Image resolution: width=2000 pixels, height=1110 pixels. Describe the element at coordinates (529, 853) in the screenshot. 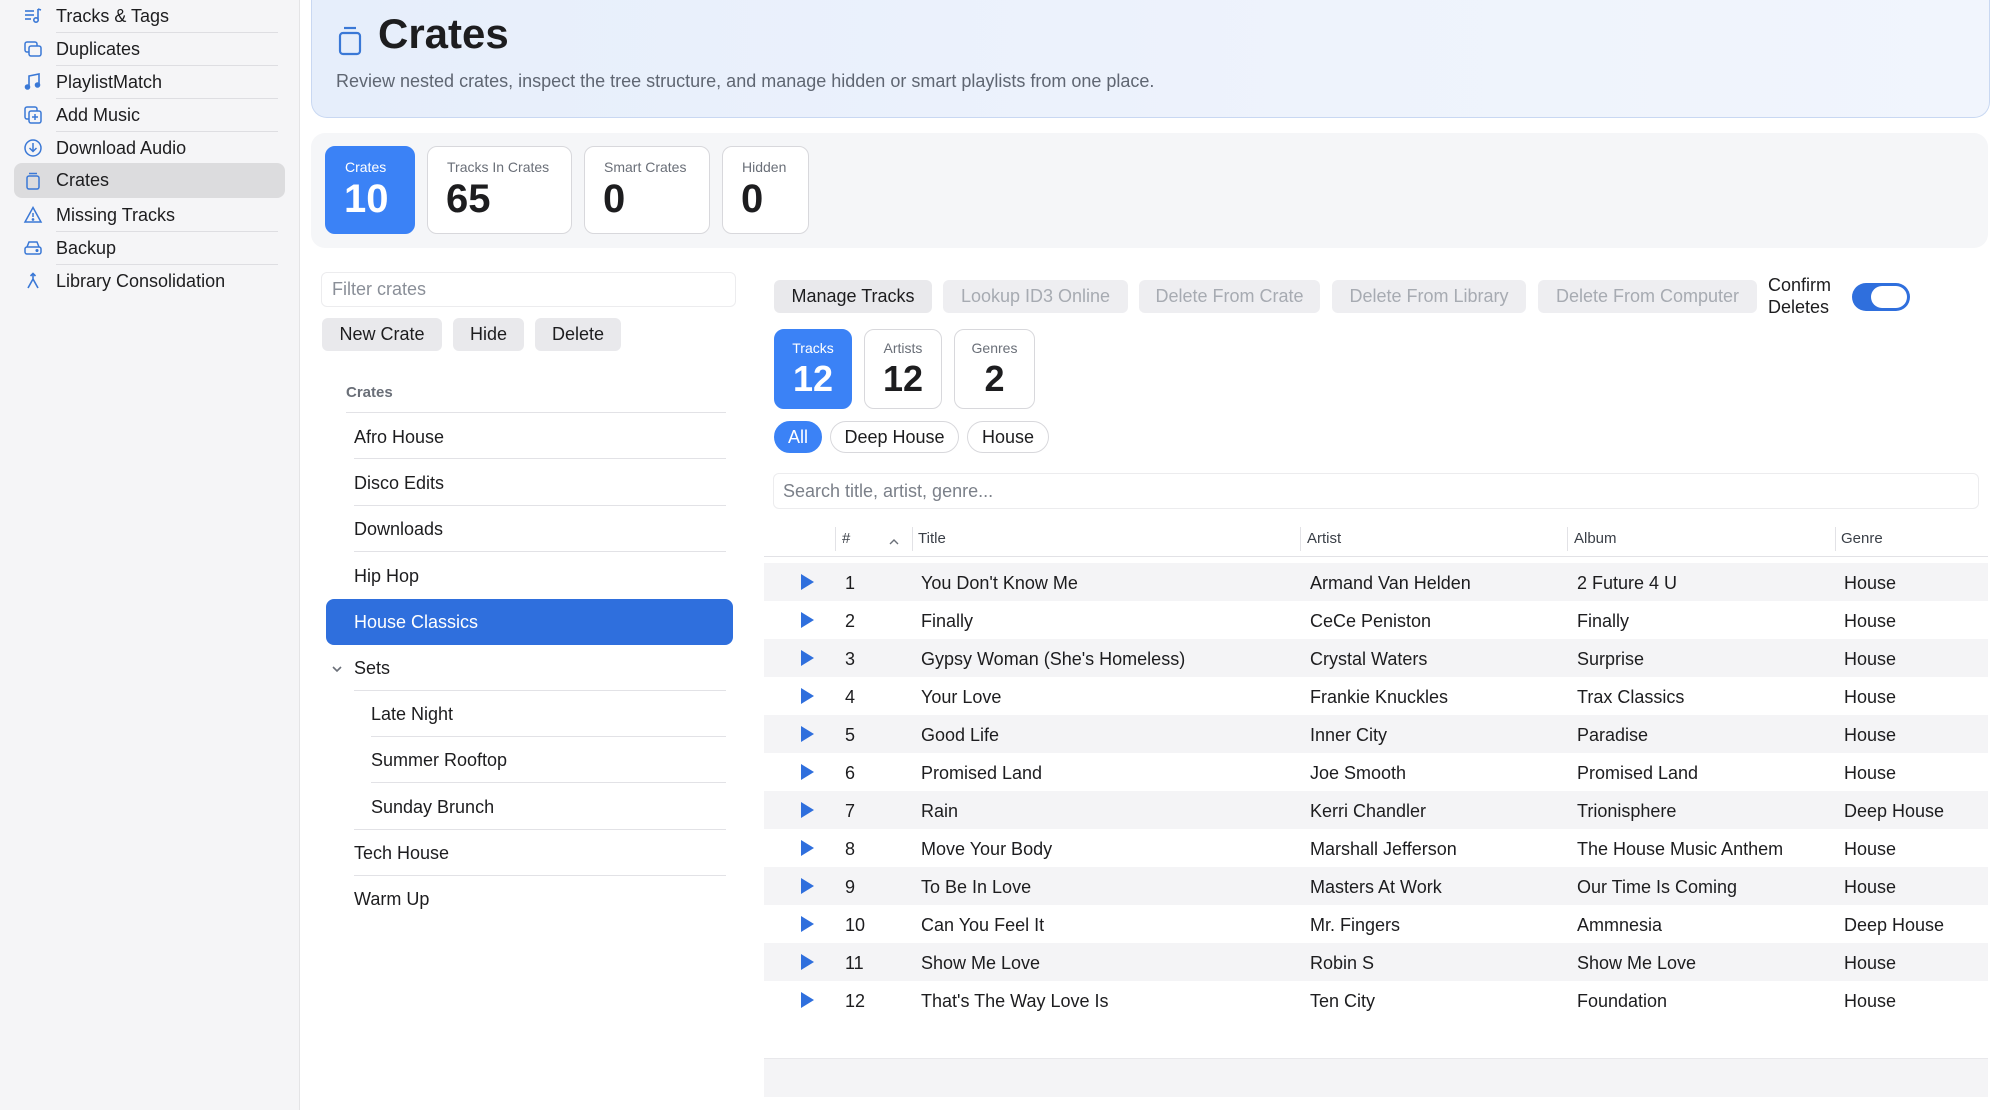

I see `tree-item: Tech House` at that location.